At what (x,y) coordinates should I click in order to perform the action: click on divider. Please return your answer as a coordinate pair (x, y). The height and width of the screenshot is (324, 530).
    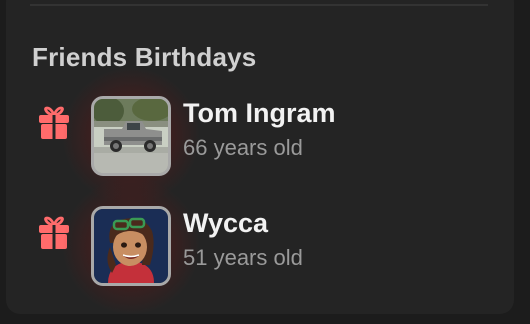
    Looking at the image, I should click on (259, 5).